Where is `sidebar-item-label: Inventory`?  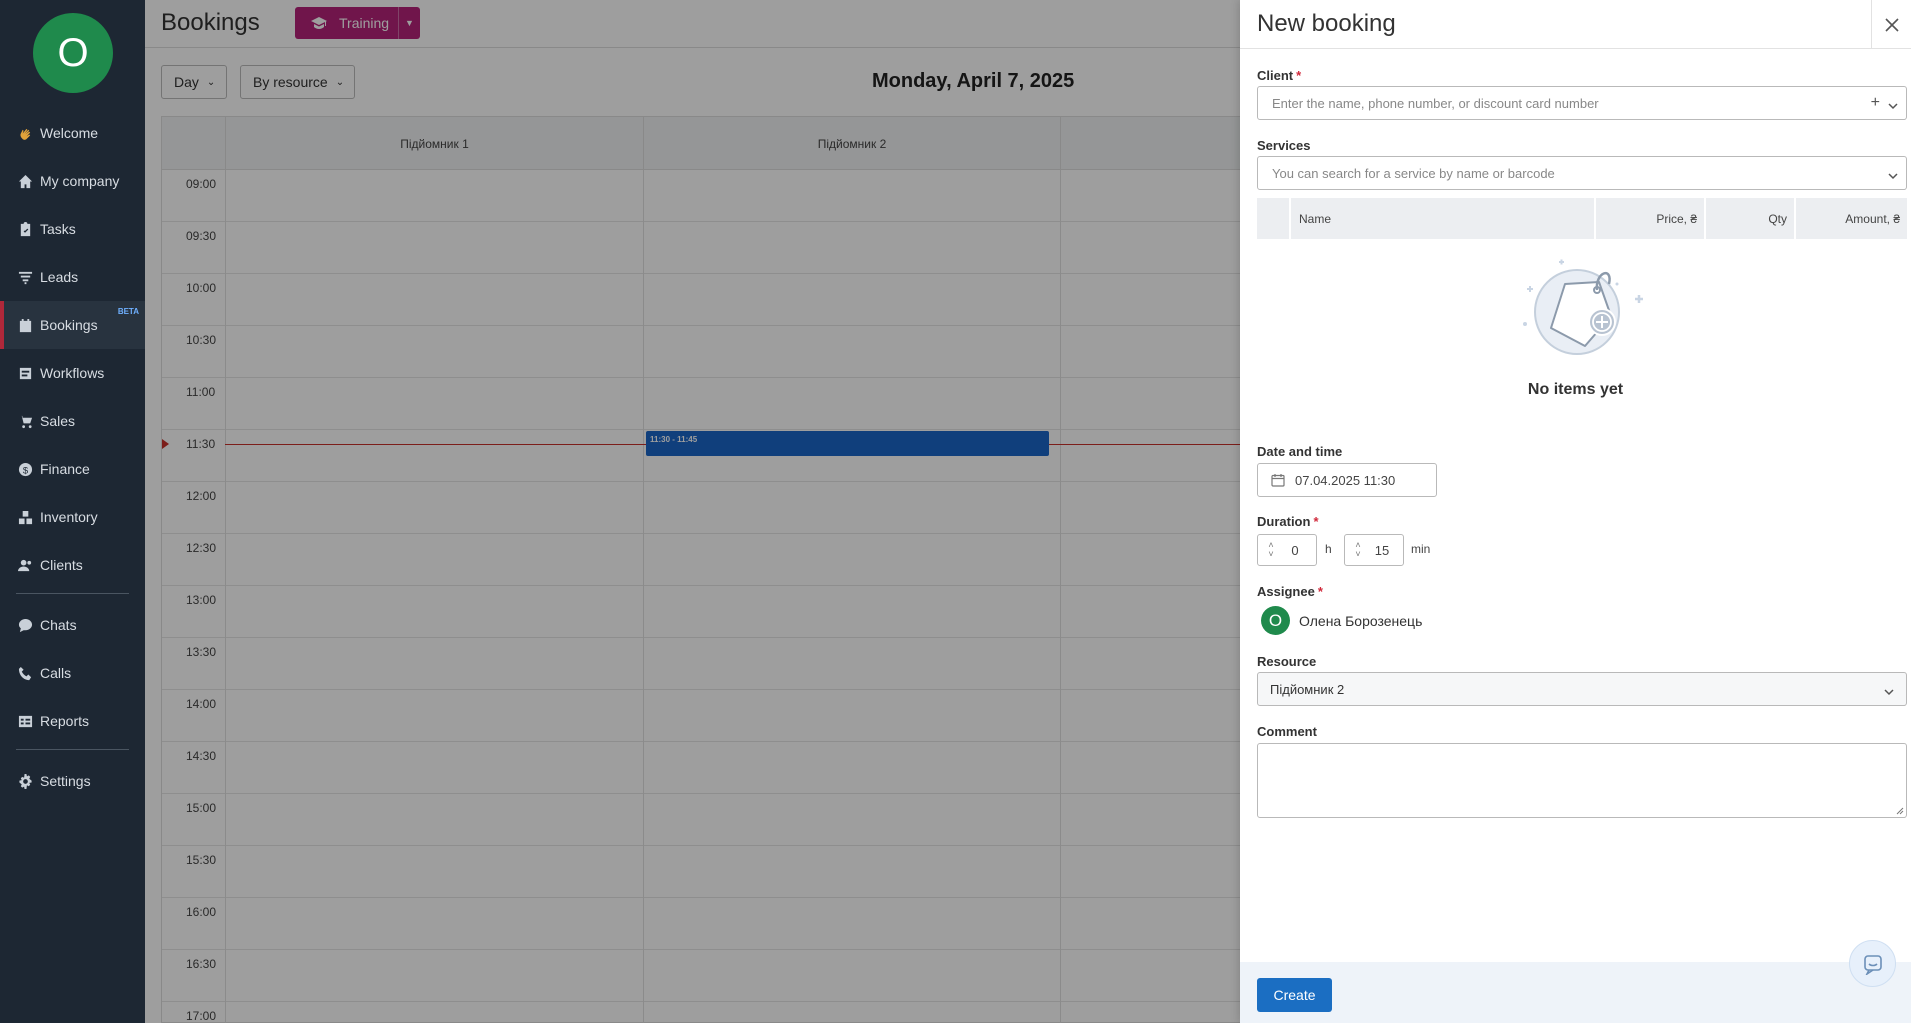 sidebar-item-label: Inventory is located at coordinates (69, 517).